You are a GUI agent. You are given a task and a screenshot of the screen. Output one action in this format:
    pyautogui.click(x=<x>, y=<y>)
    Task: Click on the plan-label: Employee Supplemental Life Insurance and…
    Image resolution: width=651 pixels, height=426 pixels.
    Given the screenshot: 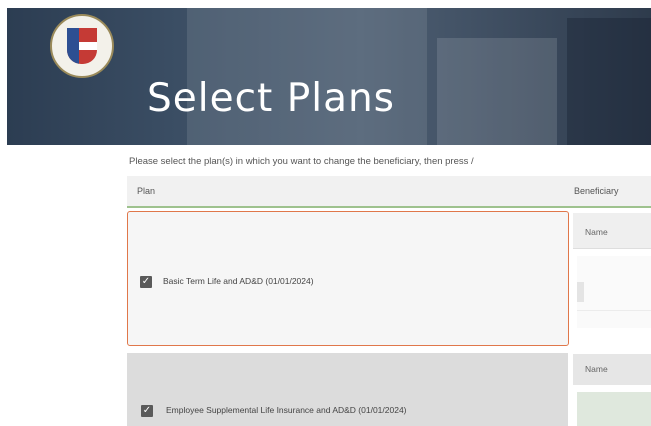 What is the action you would take?
    pyautogui.click(x=286, y=410)
    